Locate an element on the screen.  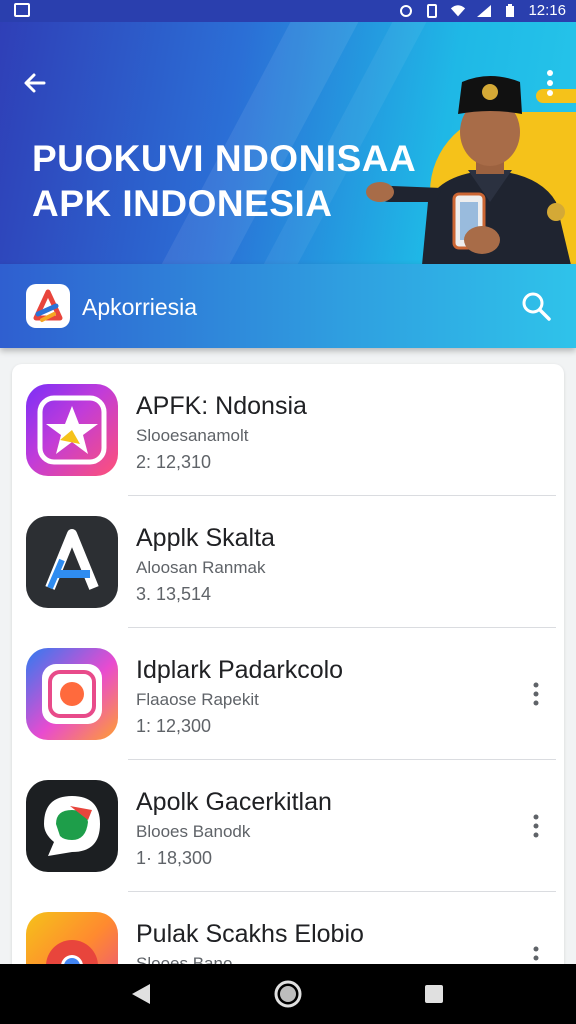
app-name: Idplark Padarkcolo is located at coordinates (240, 670).